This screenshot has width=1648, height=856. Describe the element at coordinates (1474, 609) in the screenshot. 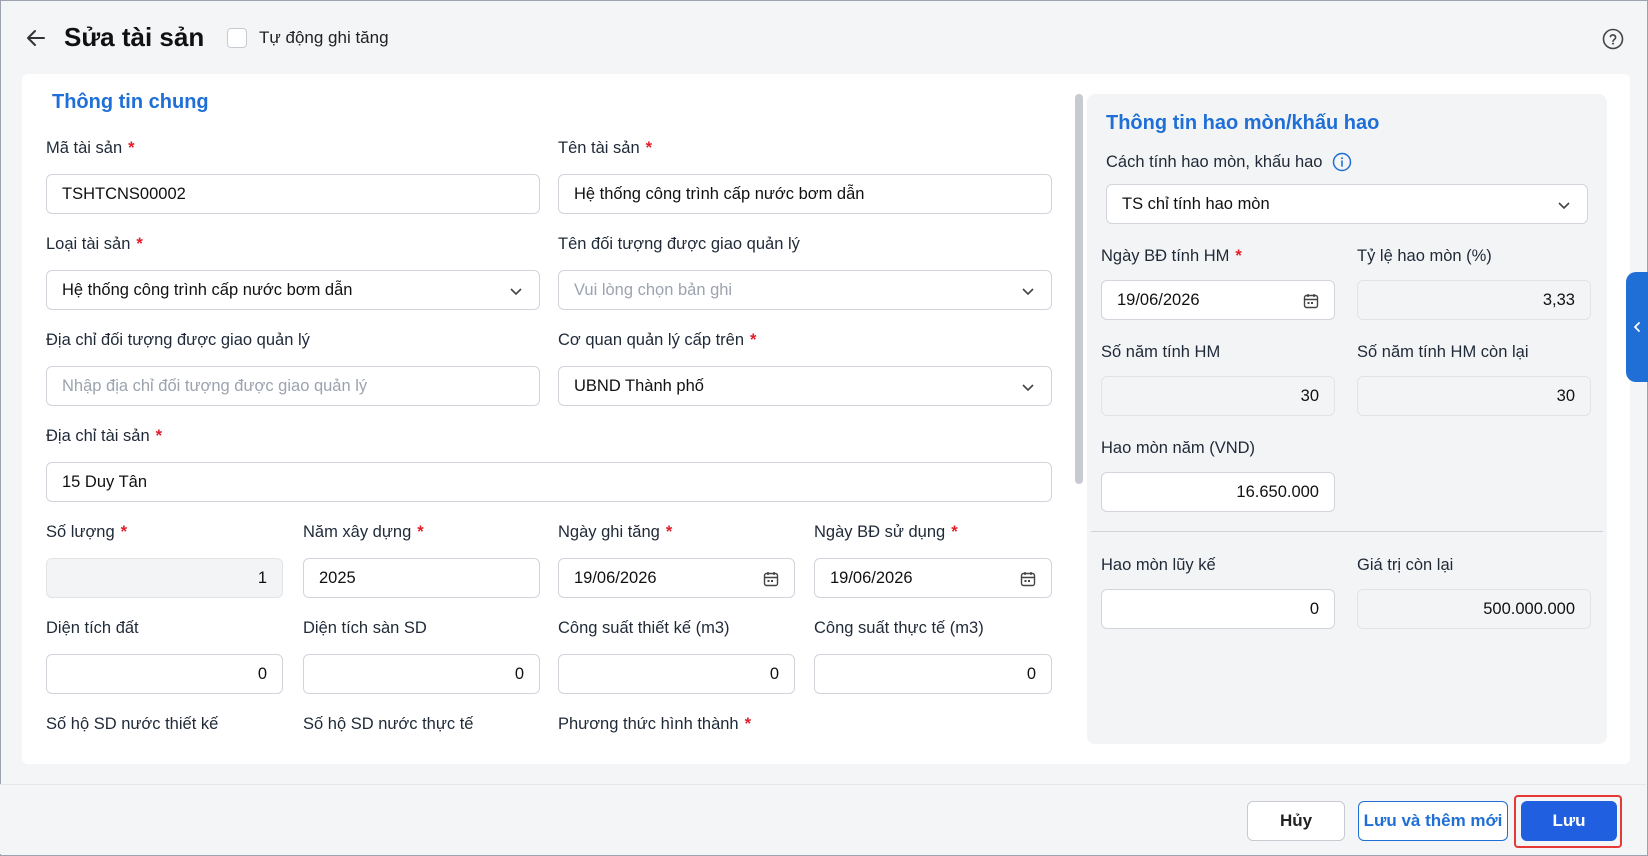

I see `remaining-value-input: 500.000.000` at that location.